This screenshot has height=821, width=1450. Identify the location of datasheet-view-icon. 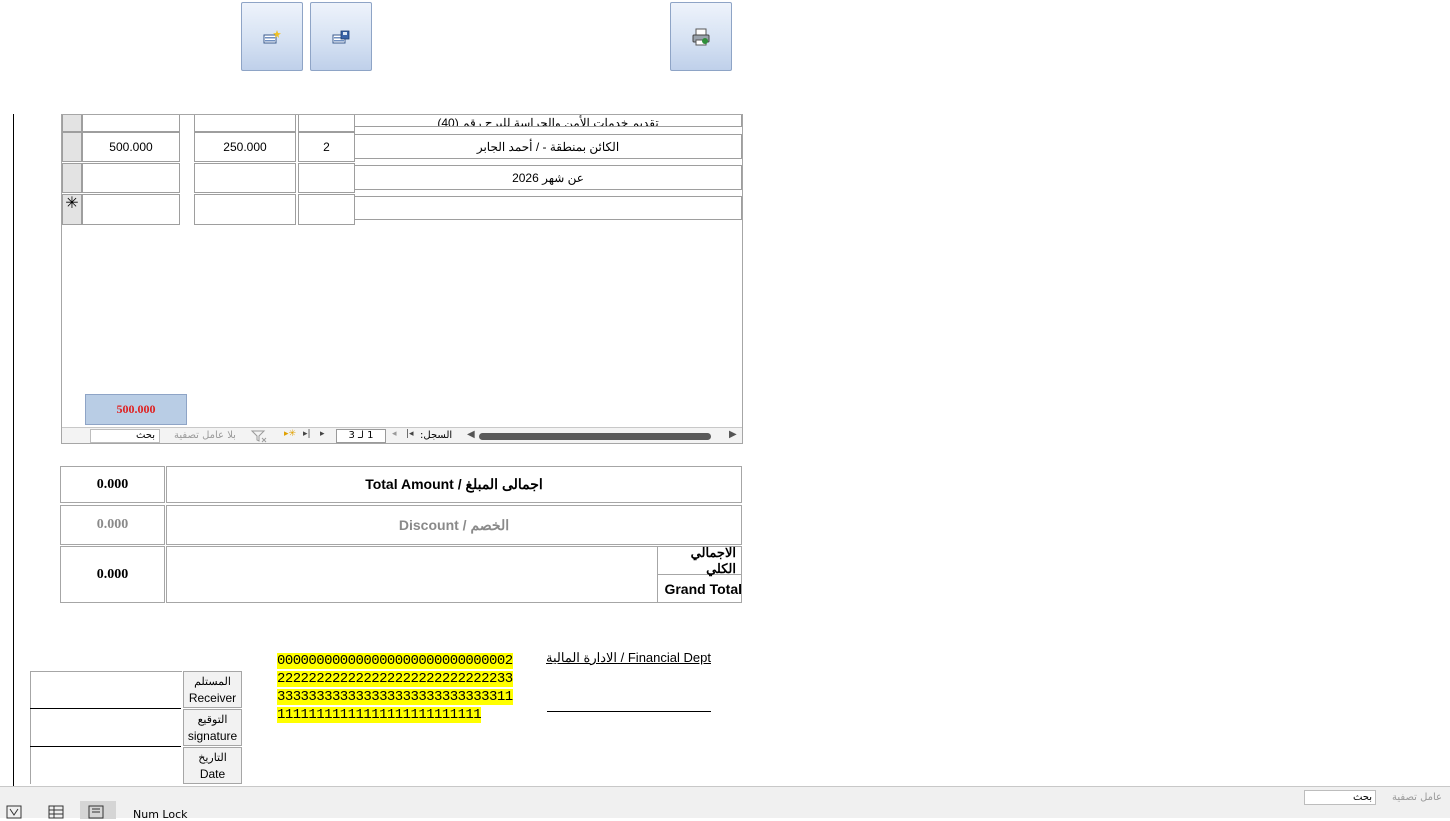
(56, 812).